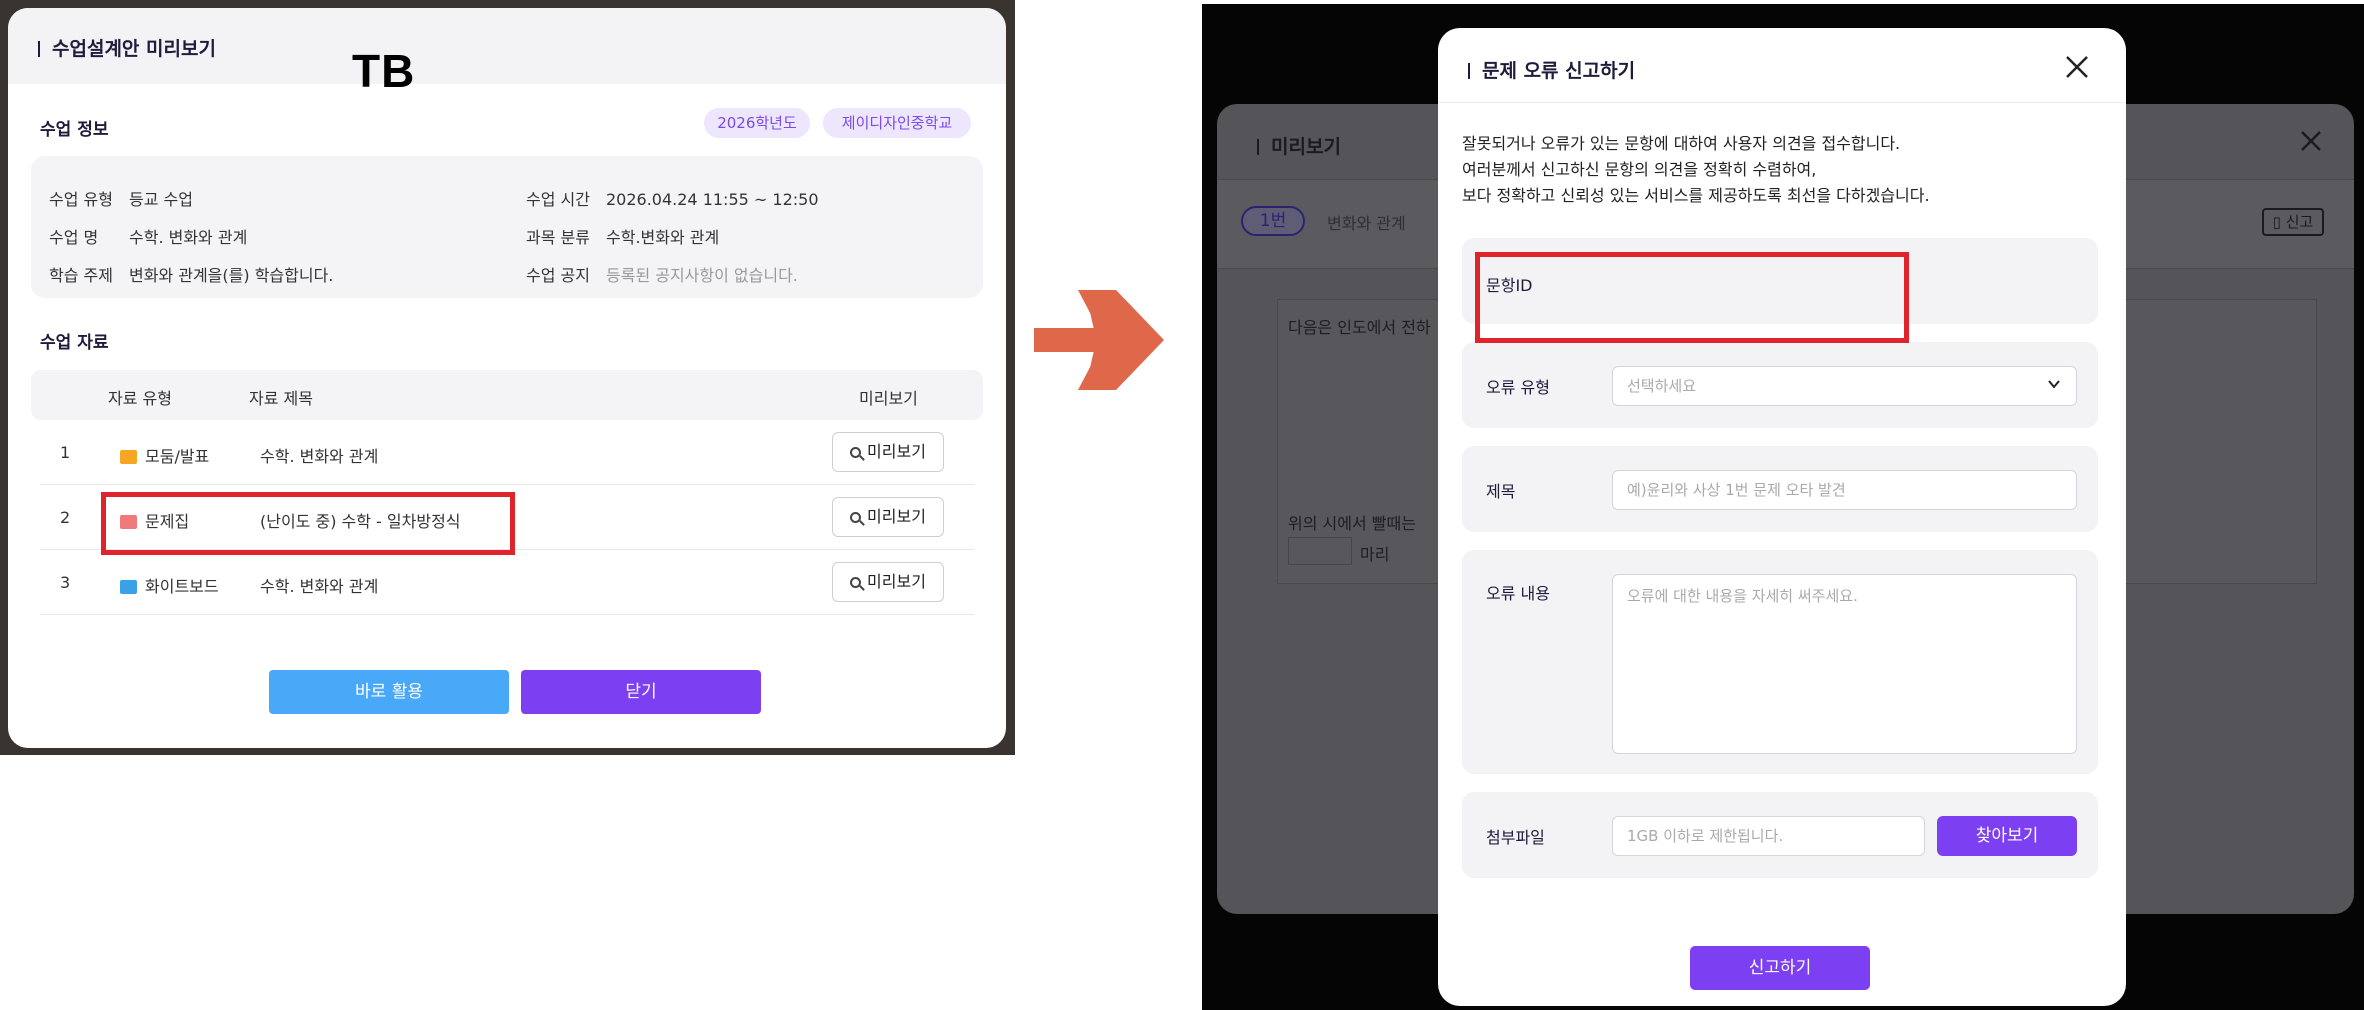 This screenshot has height=1010, width=2364. Describe the element at coordinates (1844, 664) in the screenshot. I see `error-content-textarea: 오류에 대한 내용을 자세히 써주세요.` at that location.